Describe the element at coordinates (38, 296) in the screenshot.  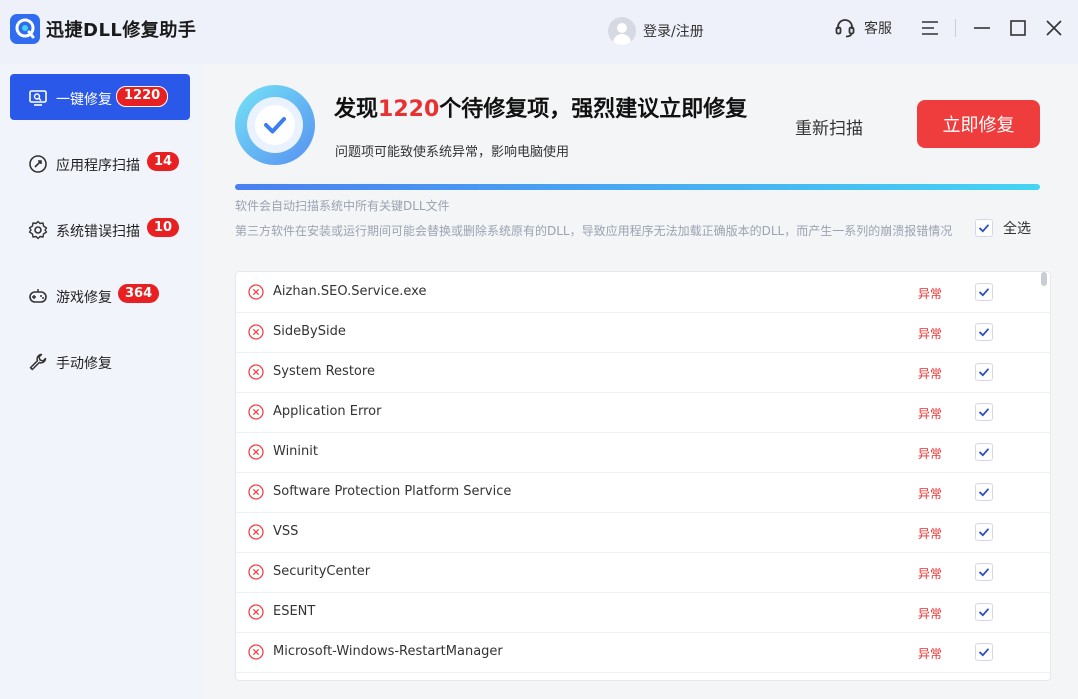
I see `gamepad-icon` at that location.